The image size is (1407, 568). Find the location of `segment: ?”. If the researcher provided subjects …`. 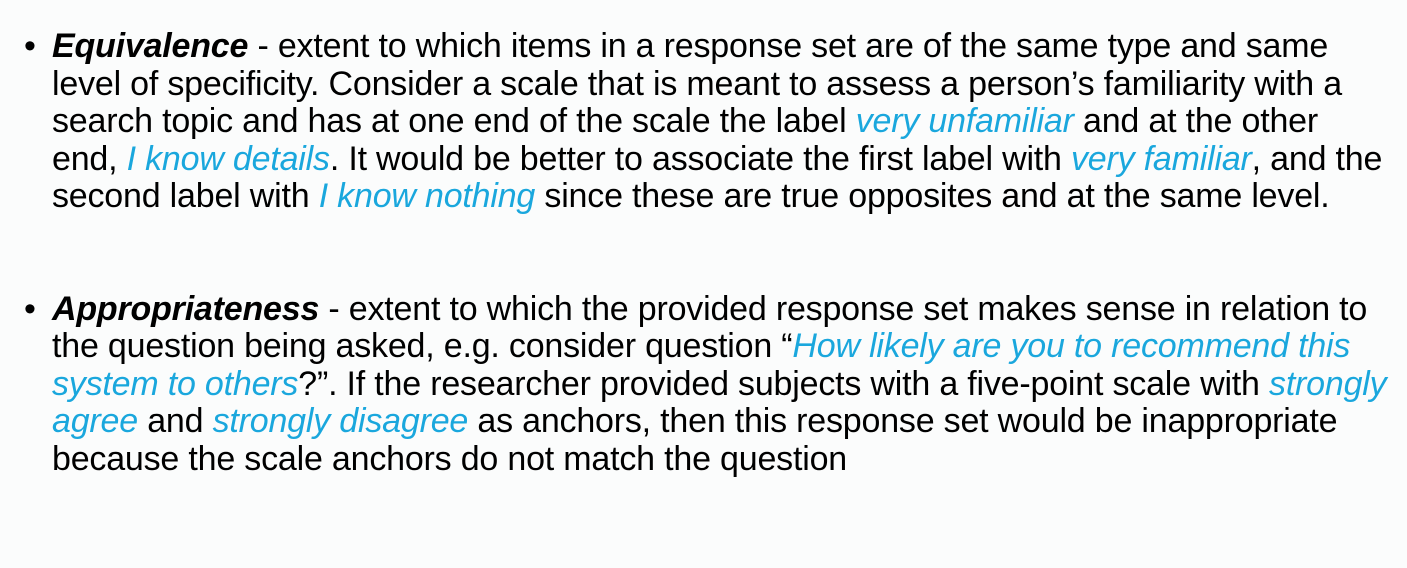

segment: ?”. If the researcher provided subjects … is located at coordinates (784, 383).